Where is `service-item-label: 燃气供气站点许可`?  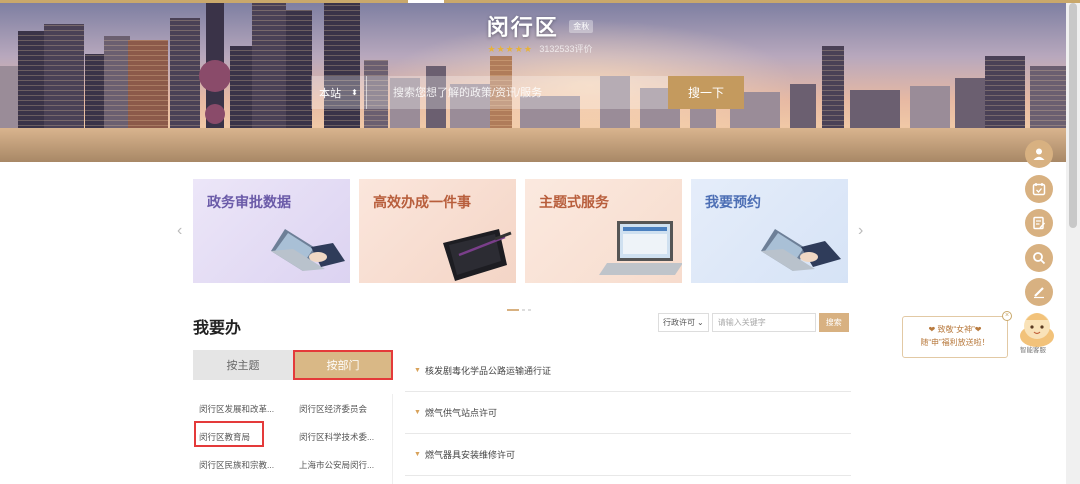
service-item-label: 燃气供气站点许可 is located at coordinates (460, 413).